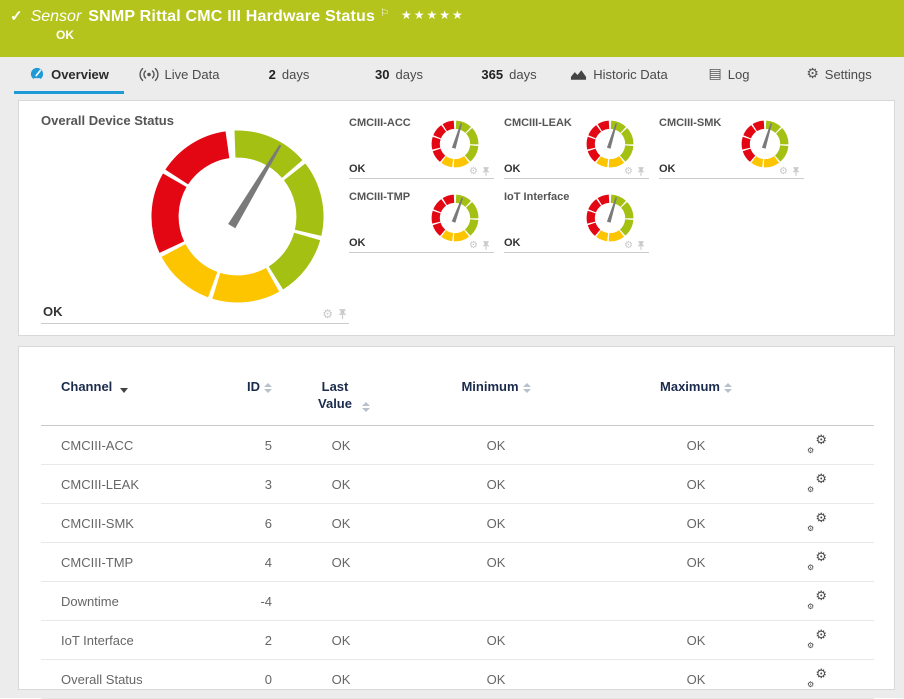 Image resolution: width=904 pixels, height=699 pixels. I want to click on column-header-channel: Channel, so click(133, 399).